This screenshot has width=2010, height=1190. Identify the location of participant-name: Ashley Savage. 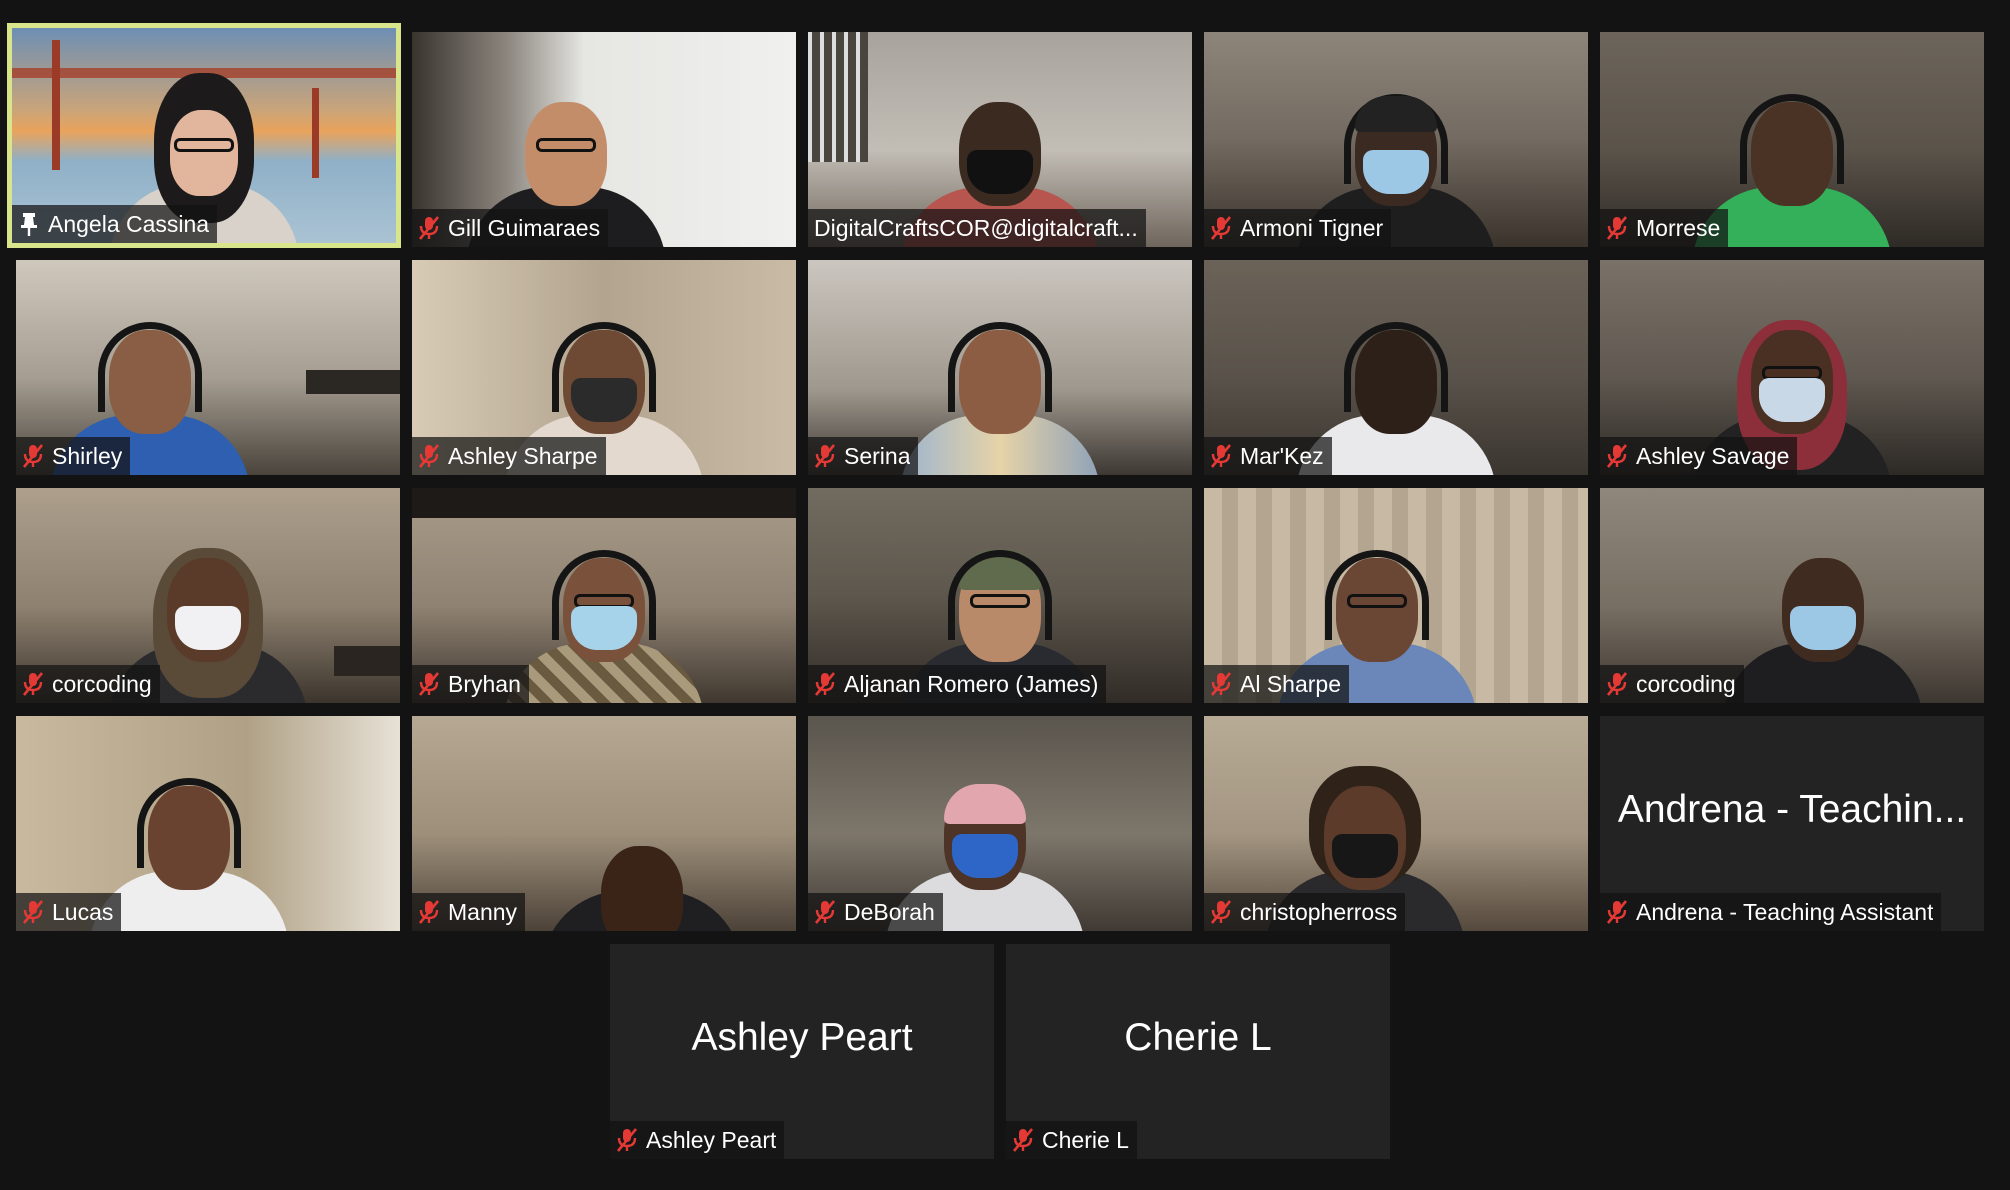
(1713, 455).